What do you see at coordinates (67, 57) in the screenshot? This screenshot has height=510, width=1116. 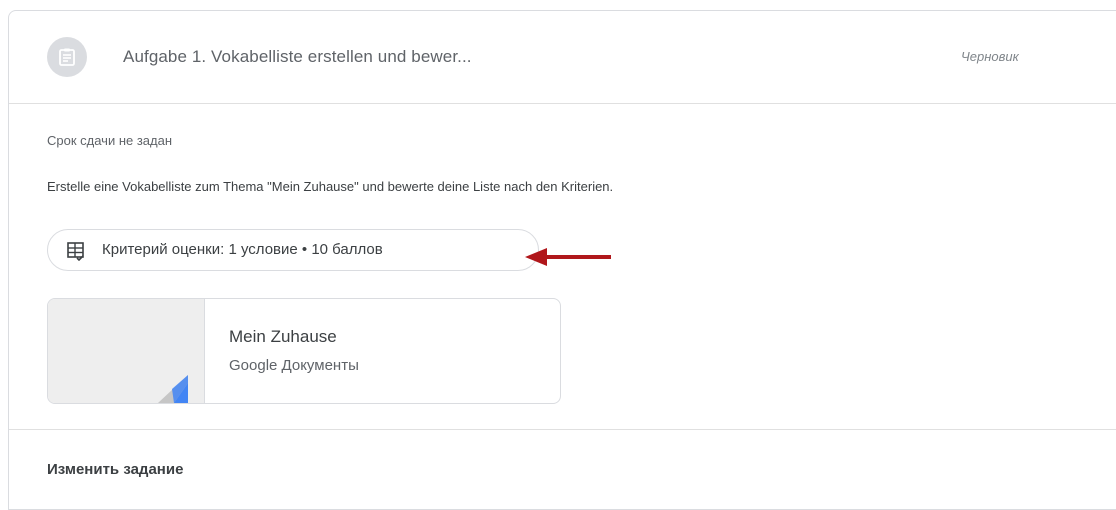 I see `assignment-icon` at bounding box center [67, 57].